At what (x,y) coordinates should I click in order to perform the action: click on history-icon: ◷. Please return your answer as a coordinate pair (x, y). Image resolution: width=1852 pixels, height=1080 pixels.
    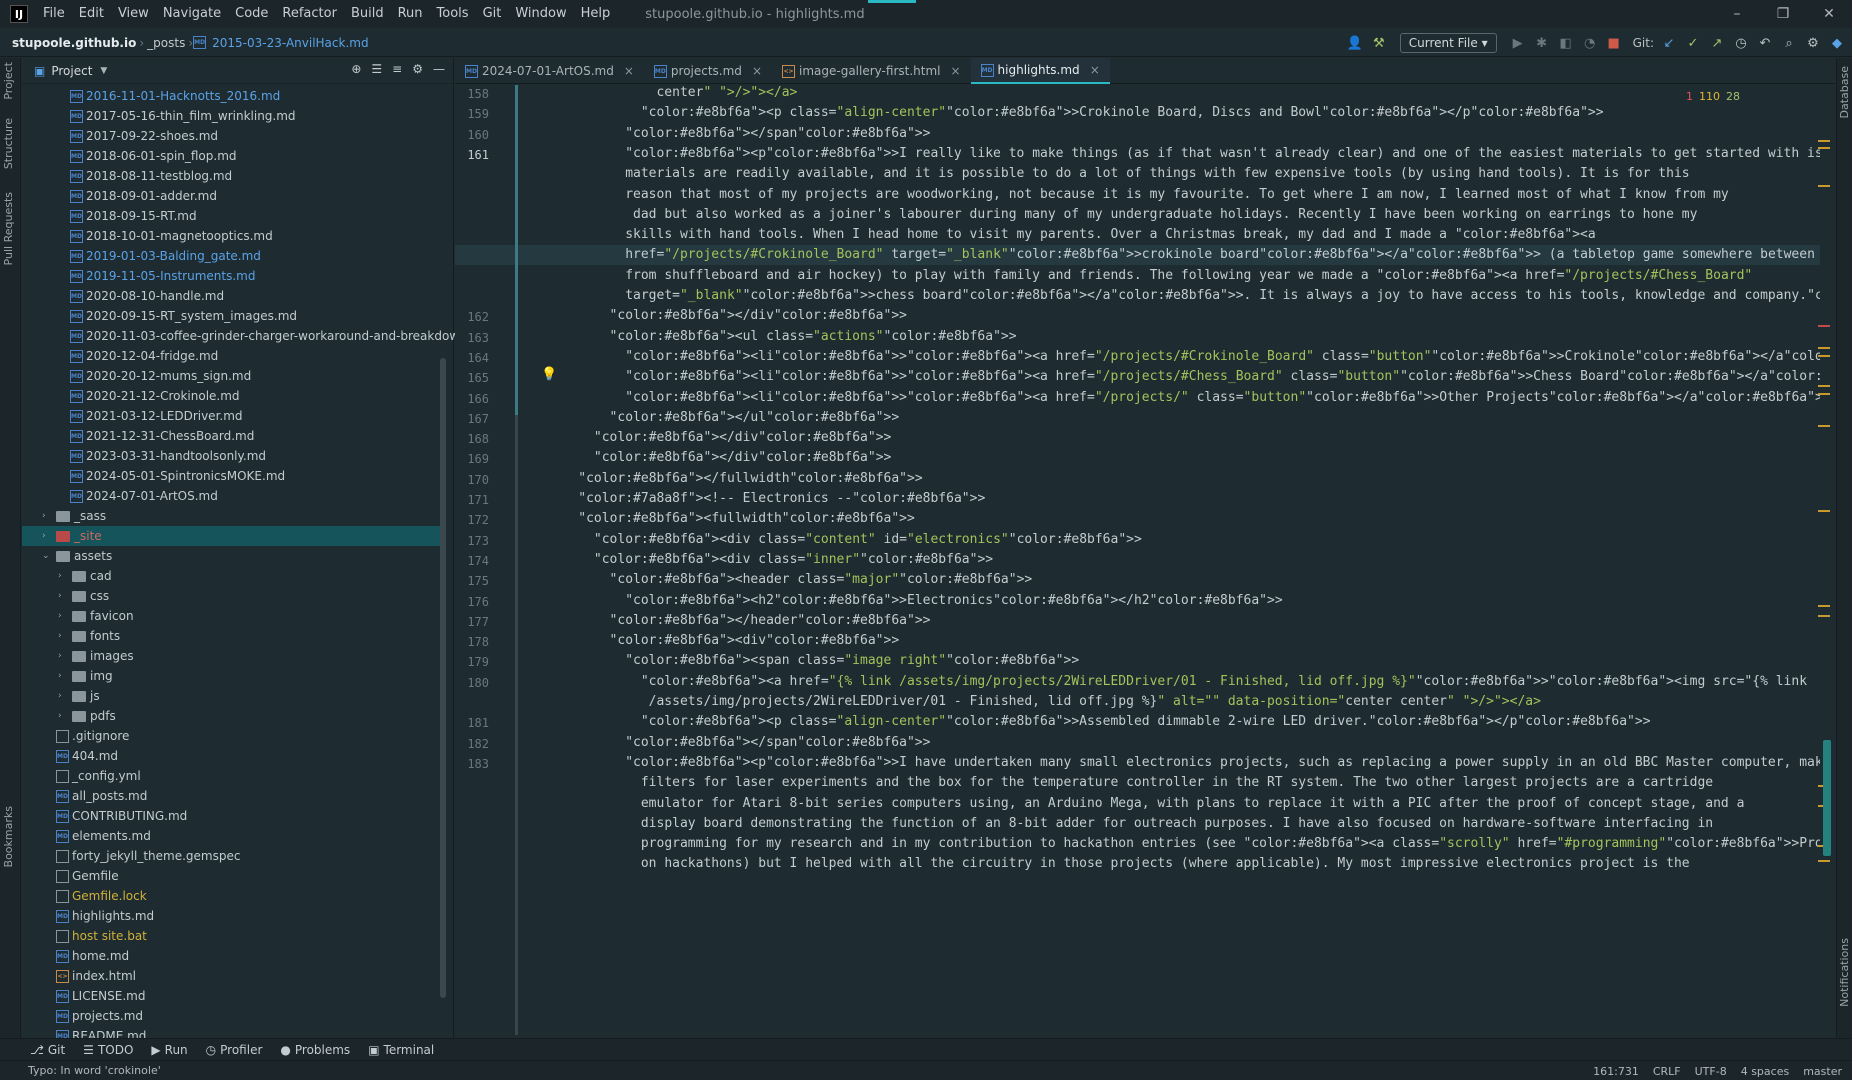
    Looking at the image, I should click on (1741, 43).